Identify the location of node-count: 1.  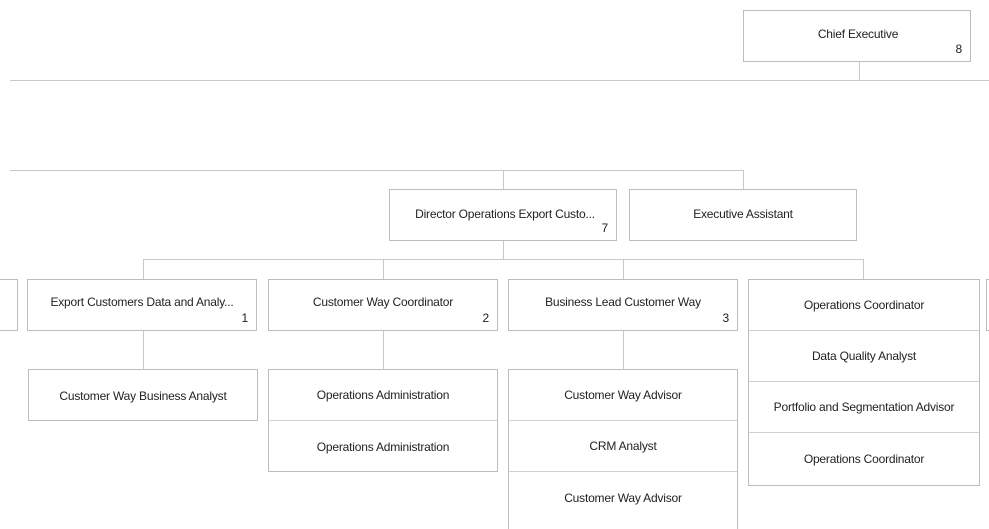
(245, 318).